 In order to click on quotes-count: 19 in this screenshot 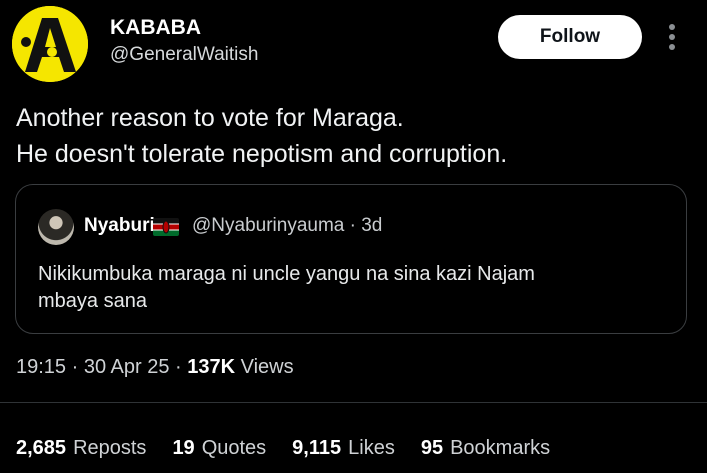, I will do `click(183, 448)`.